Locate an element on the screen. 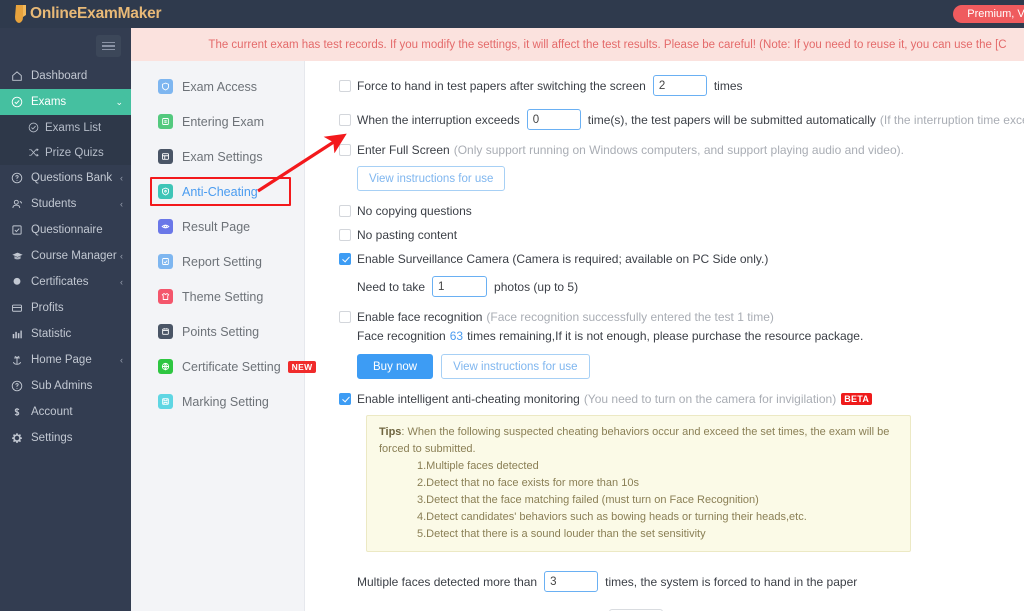 The height and width of the screenshot is (611, 1024). logo-text: OnlineExamMaker is located at coordinates (96, 13).